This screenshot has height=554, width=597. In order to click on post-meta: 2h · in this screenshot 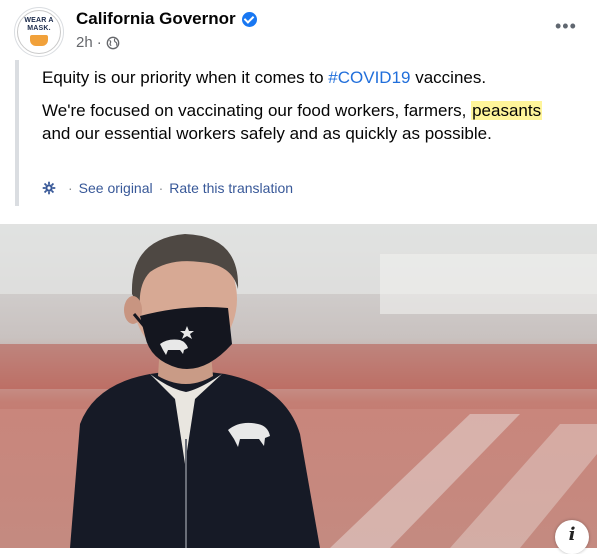, I will do `click(98, 42)`.